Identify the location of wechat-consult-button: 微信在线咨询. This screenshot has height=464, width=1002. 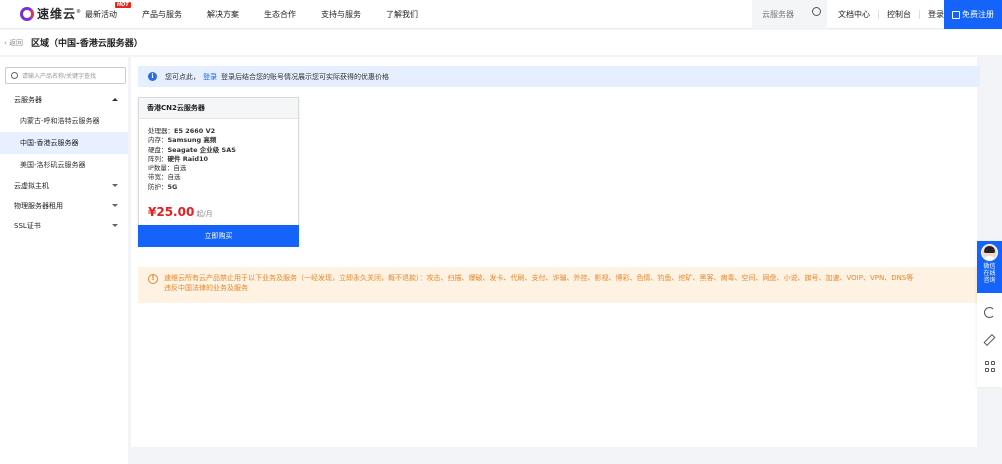
(989, 267).